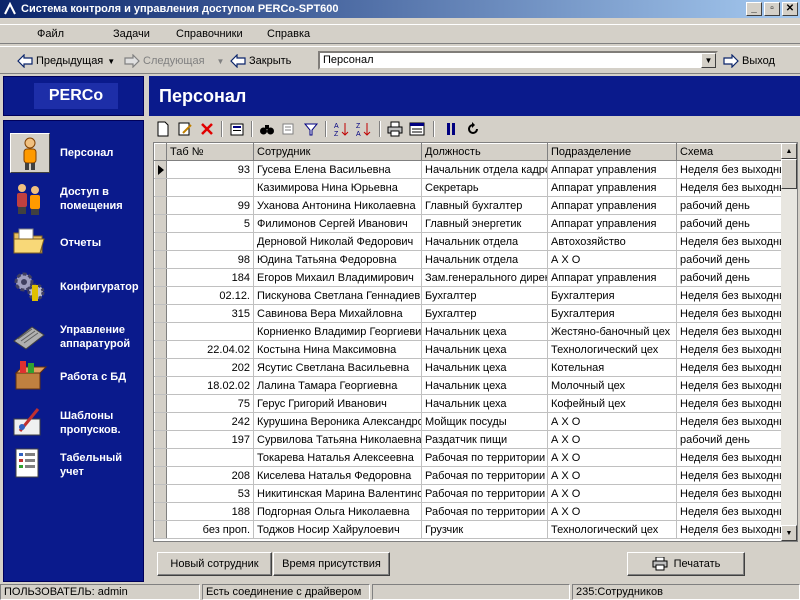 Image resolution: width=800 pixels, height=600 pixels. What do you see at coordinates (789, 342) in the screenshot?
I see `vertical-scrollbar: ▲ ▼` at bounding box center [789, 342].